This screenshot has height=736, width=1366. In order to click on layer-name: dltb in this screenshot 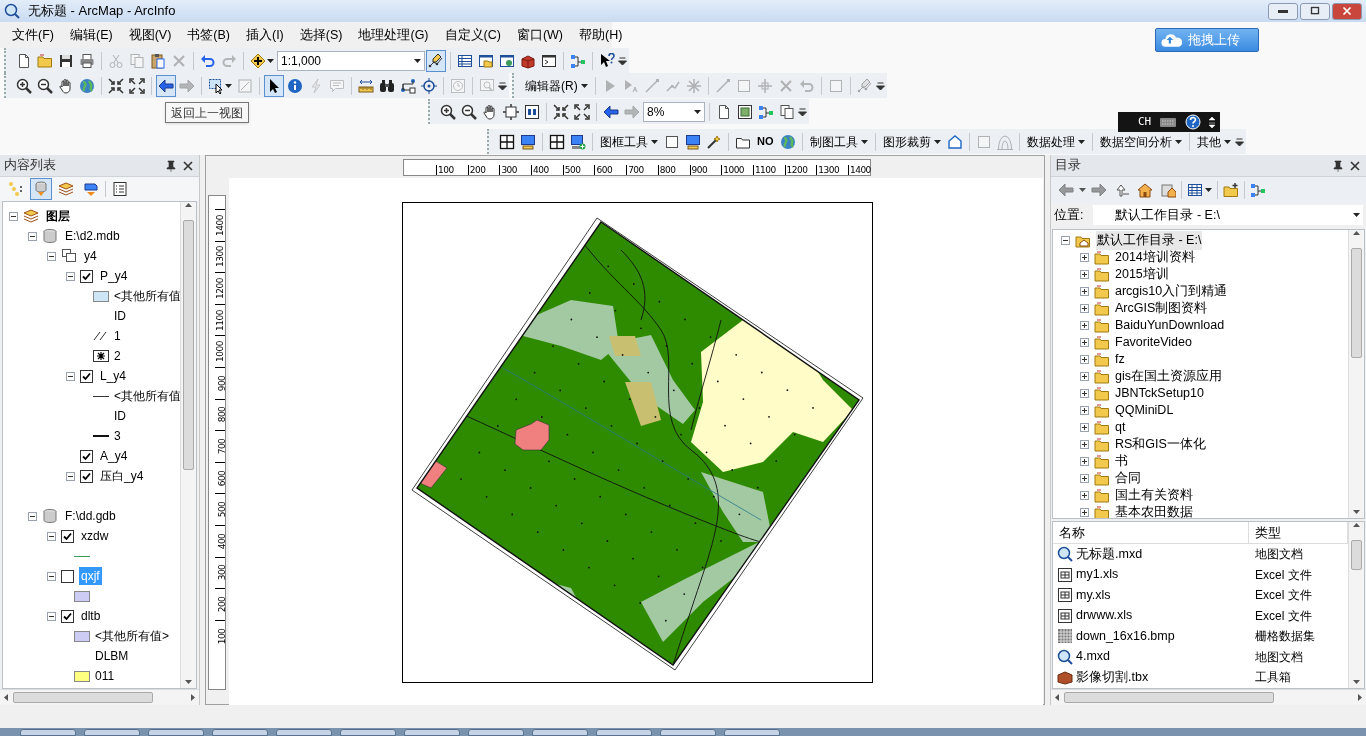, I will do `click(91, 616)`.